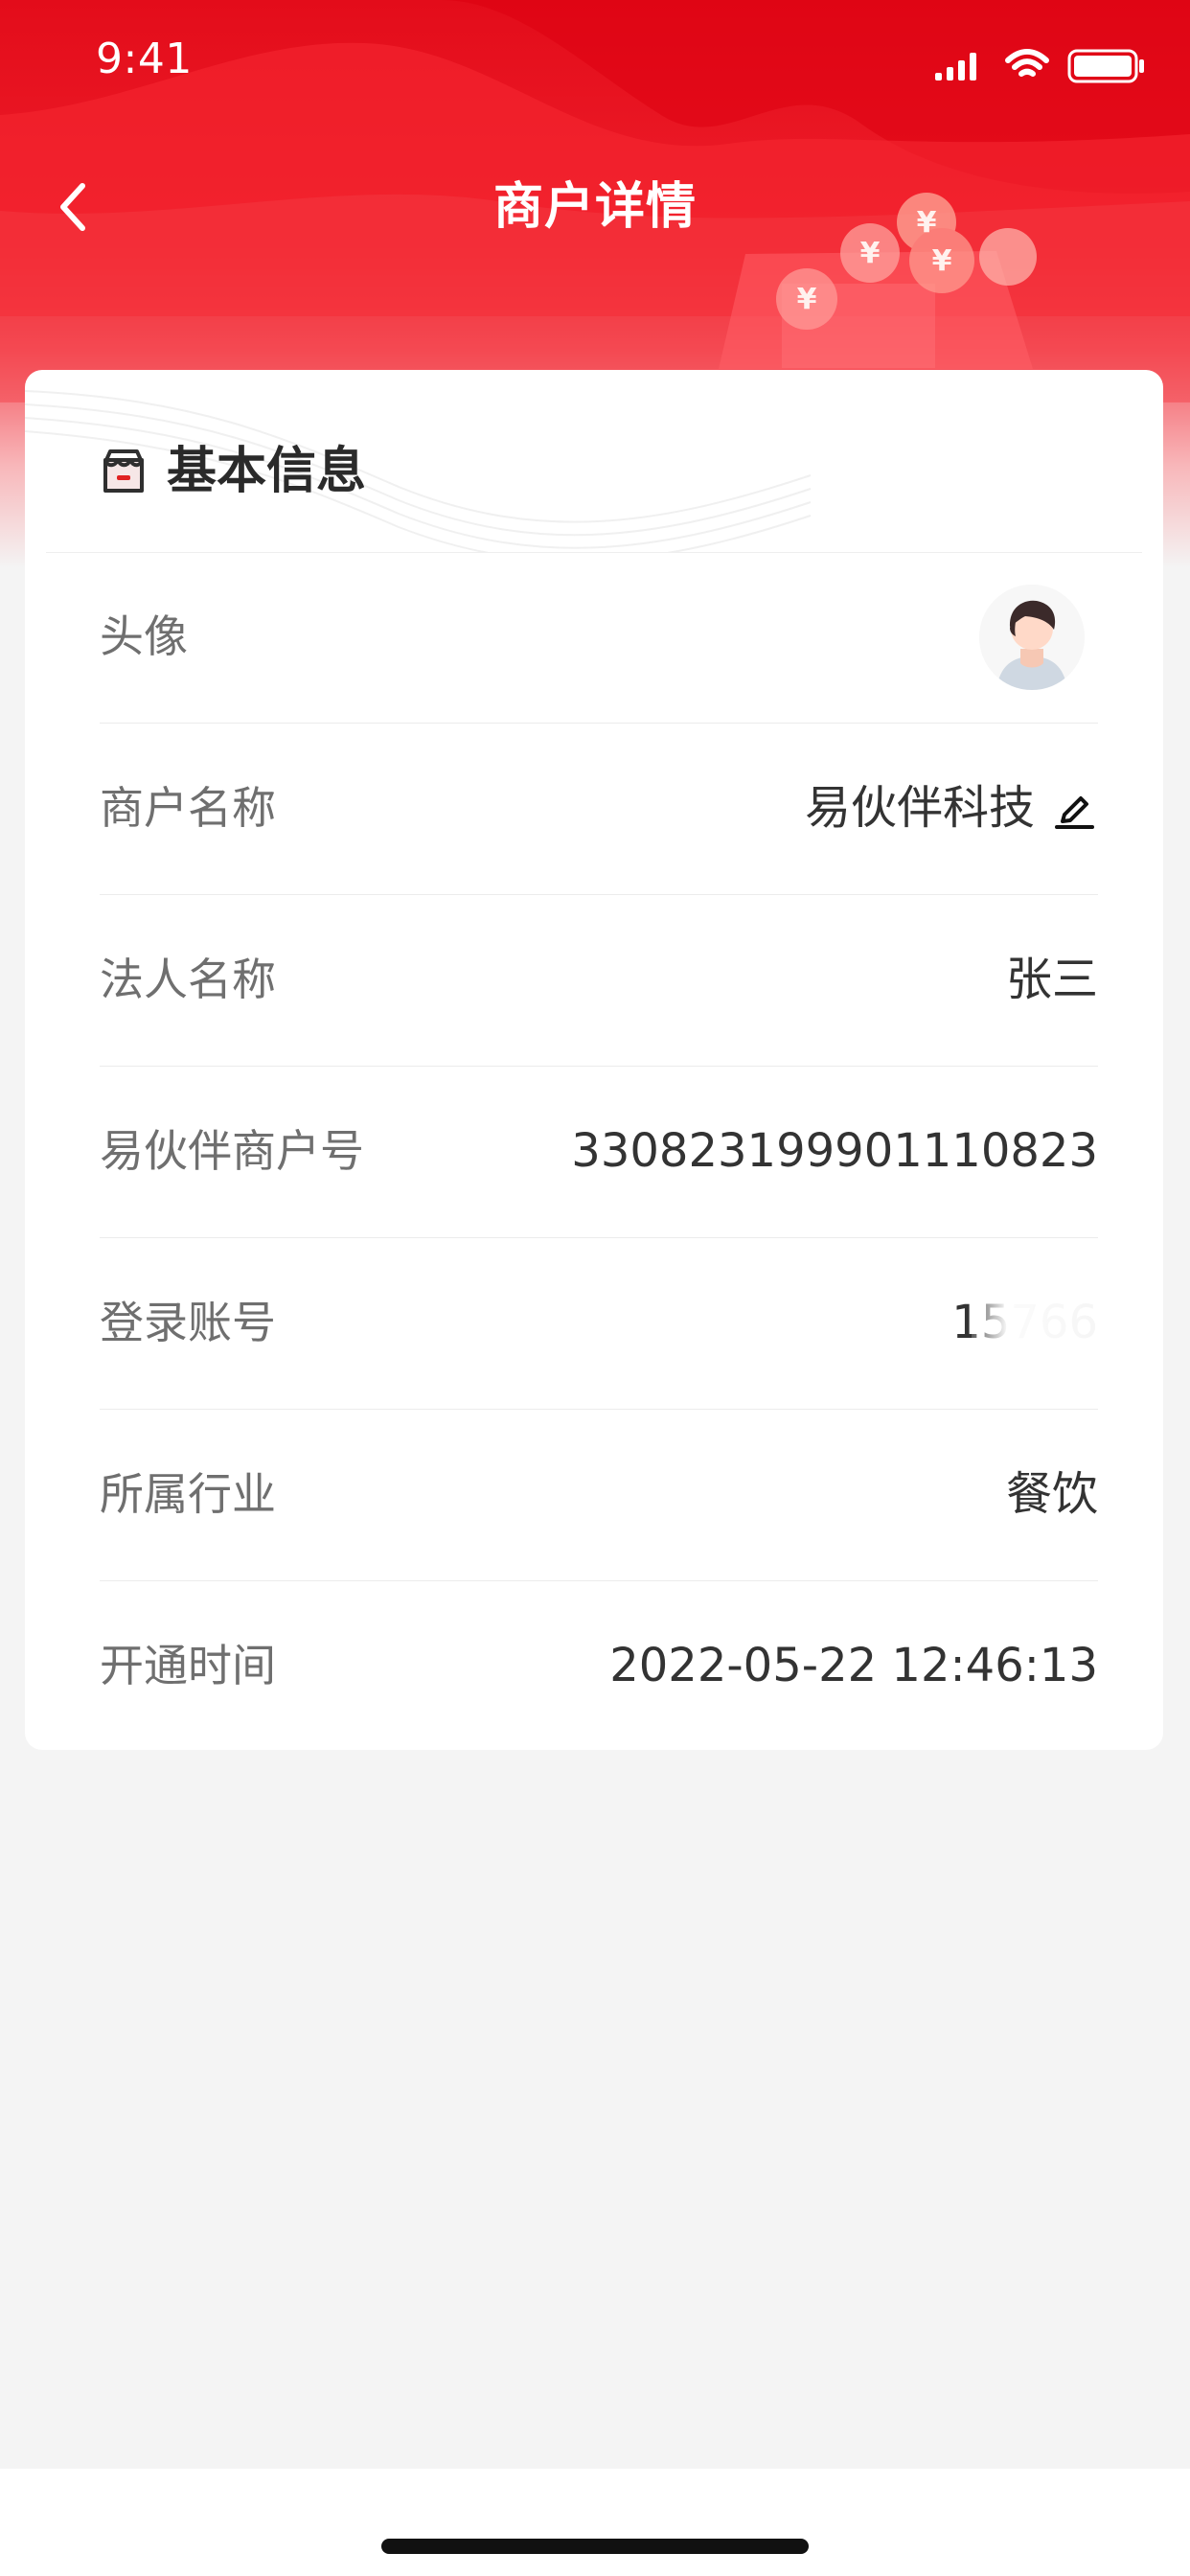 The height and width of the screenshot is (2576, 1190). What do you see at coordinates (144, 636) in the screenshot?
I see `avatar-label: 头像` at bounding box center [144, 636].